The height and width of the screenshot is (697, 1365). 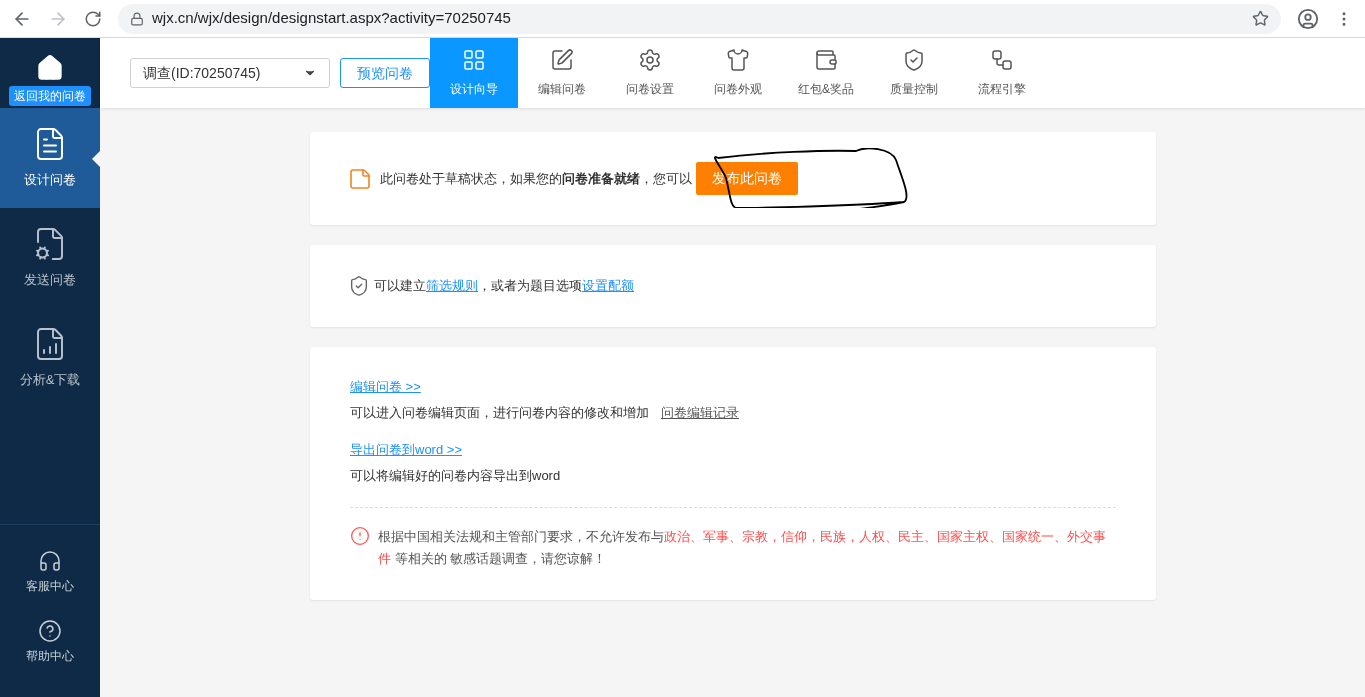 What do you see at coordinates (1002, 73) in the screenshot?
I see `nav-tab: 流程引擎` at bounding box center [1002, 73].